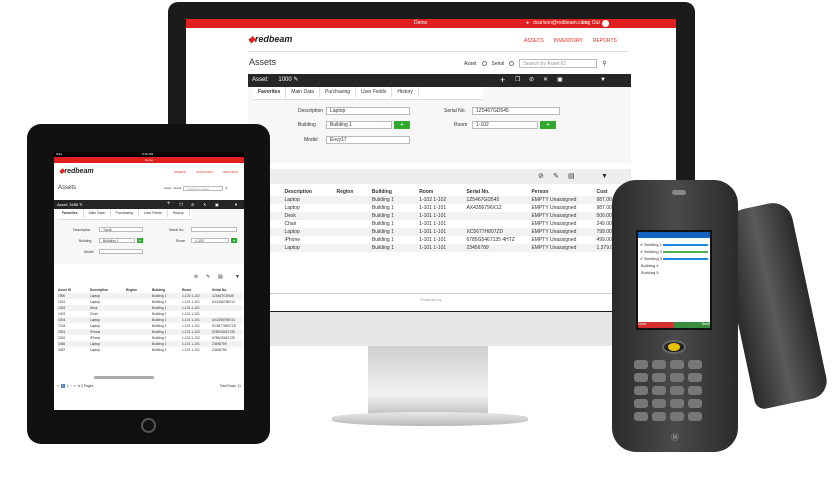  I want to click on clear-softkey: Clear, so click(656, 325).